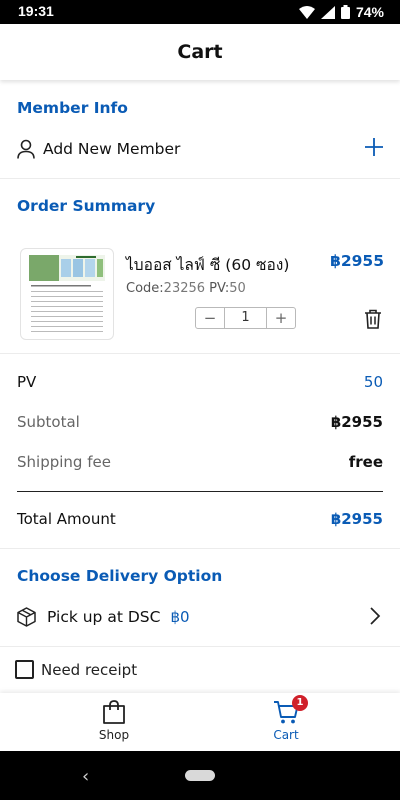 The height and width of the screenshot is (800, 400). What do you see at coordinates (306, 12) in the screenshot?
I see `wifi-icon` at bounding box center [306, 12].